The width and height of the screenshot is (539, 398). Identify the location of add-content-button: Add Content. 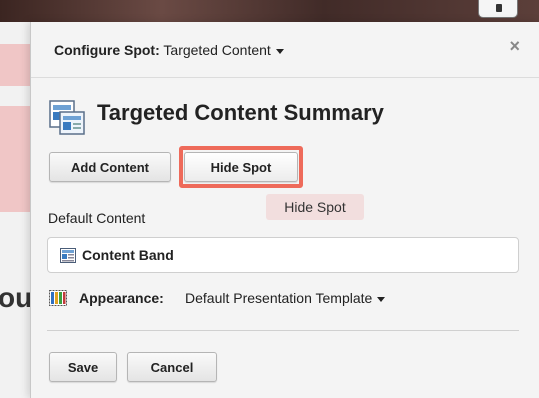
(110, 167).